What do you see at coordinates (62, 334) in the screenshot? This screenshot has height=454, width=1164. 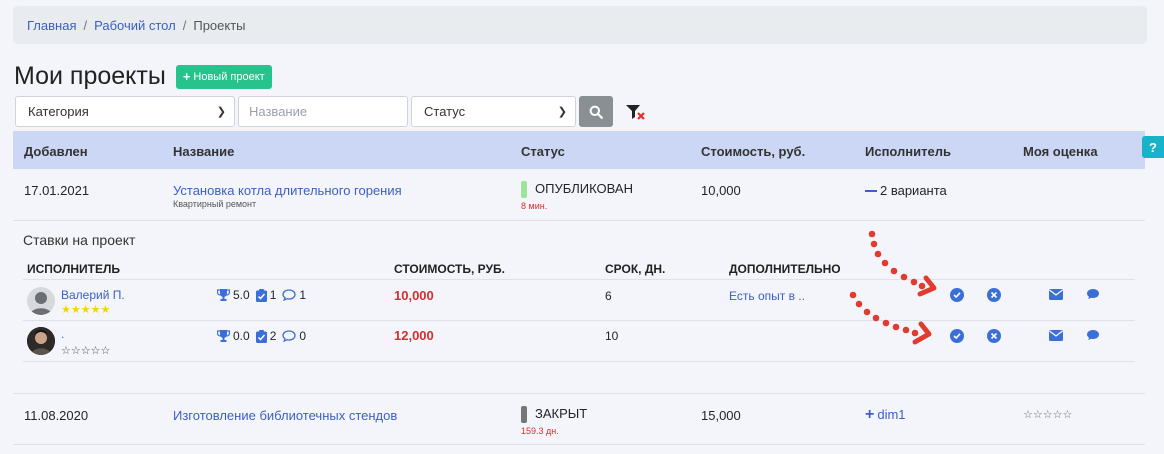 I see `bidder-name-link: .` at bounding box center [62, 334].